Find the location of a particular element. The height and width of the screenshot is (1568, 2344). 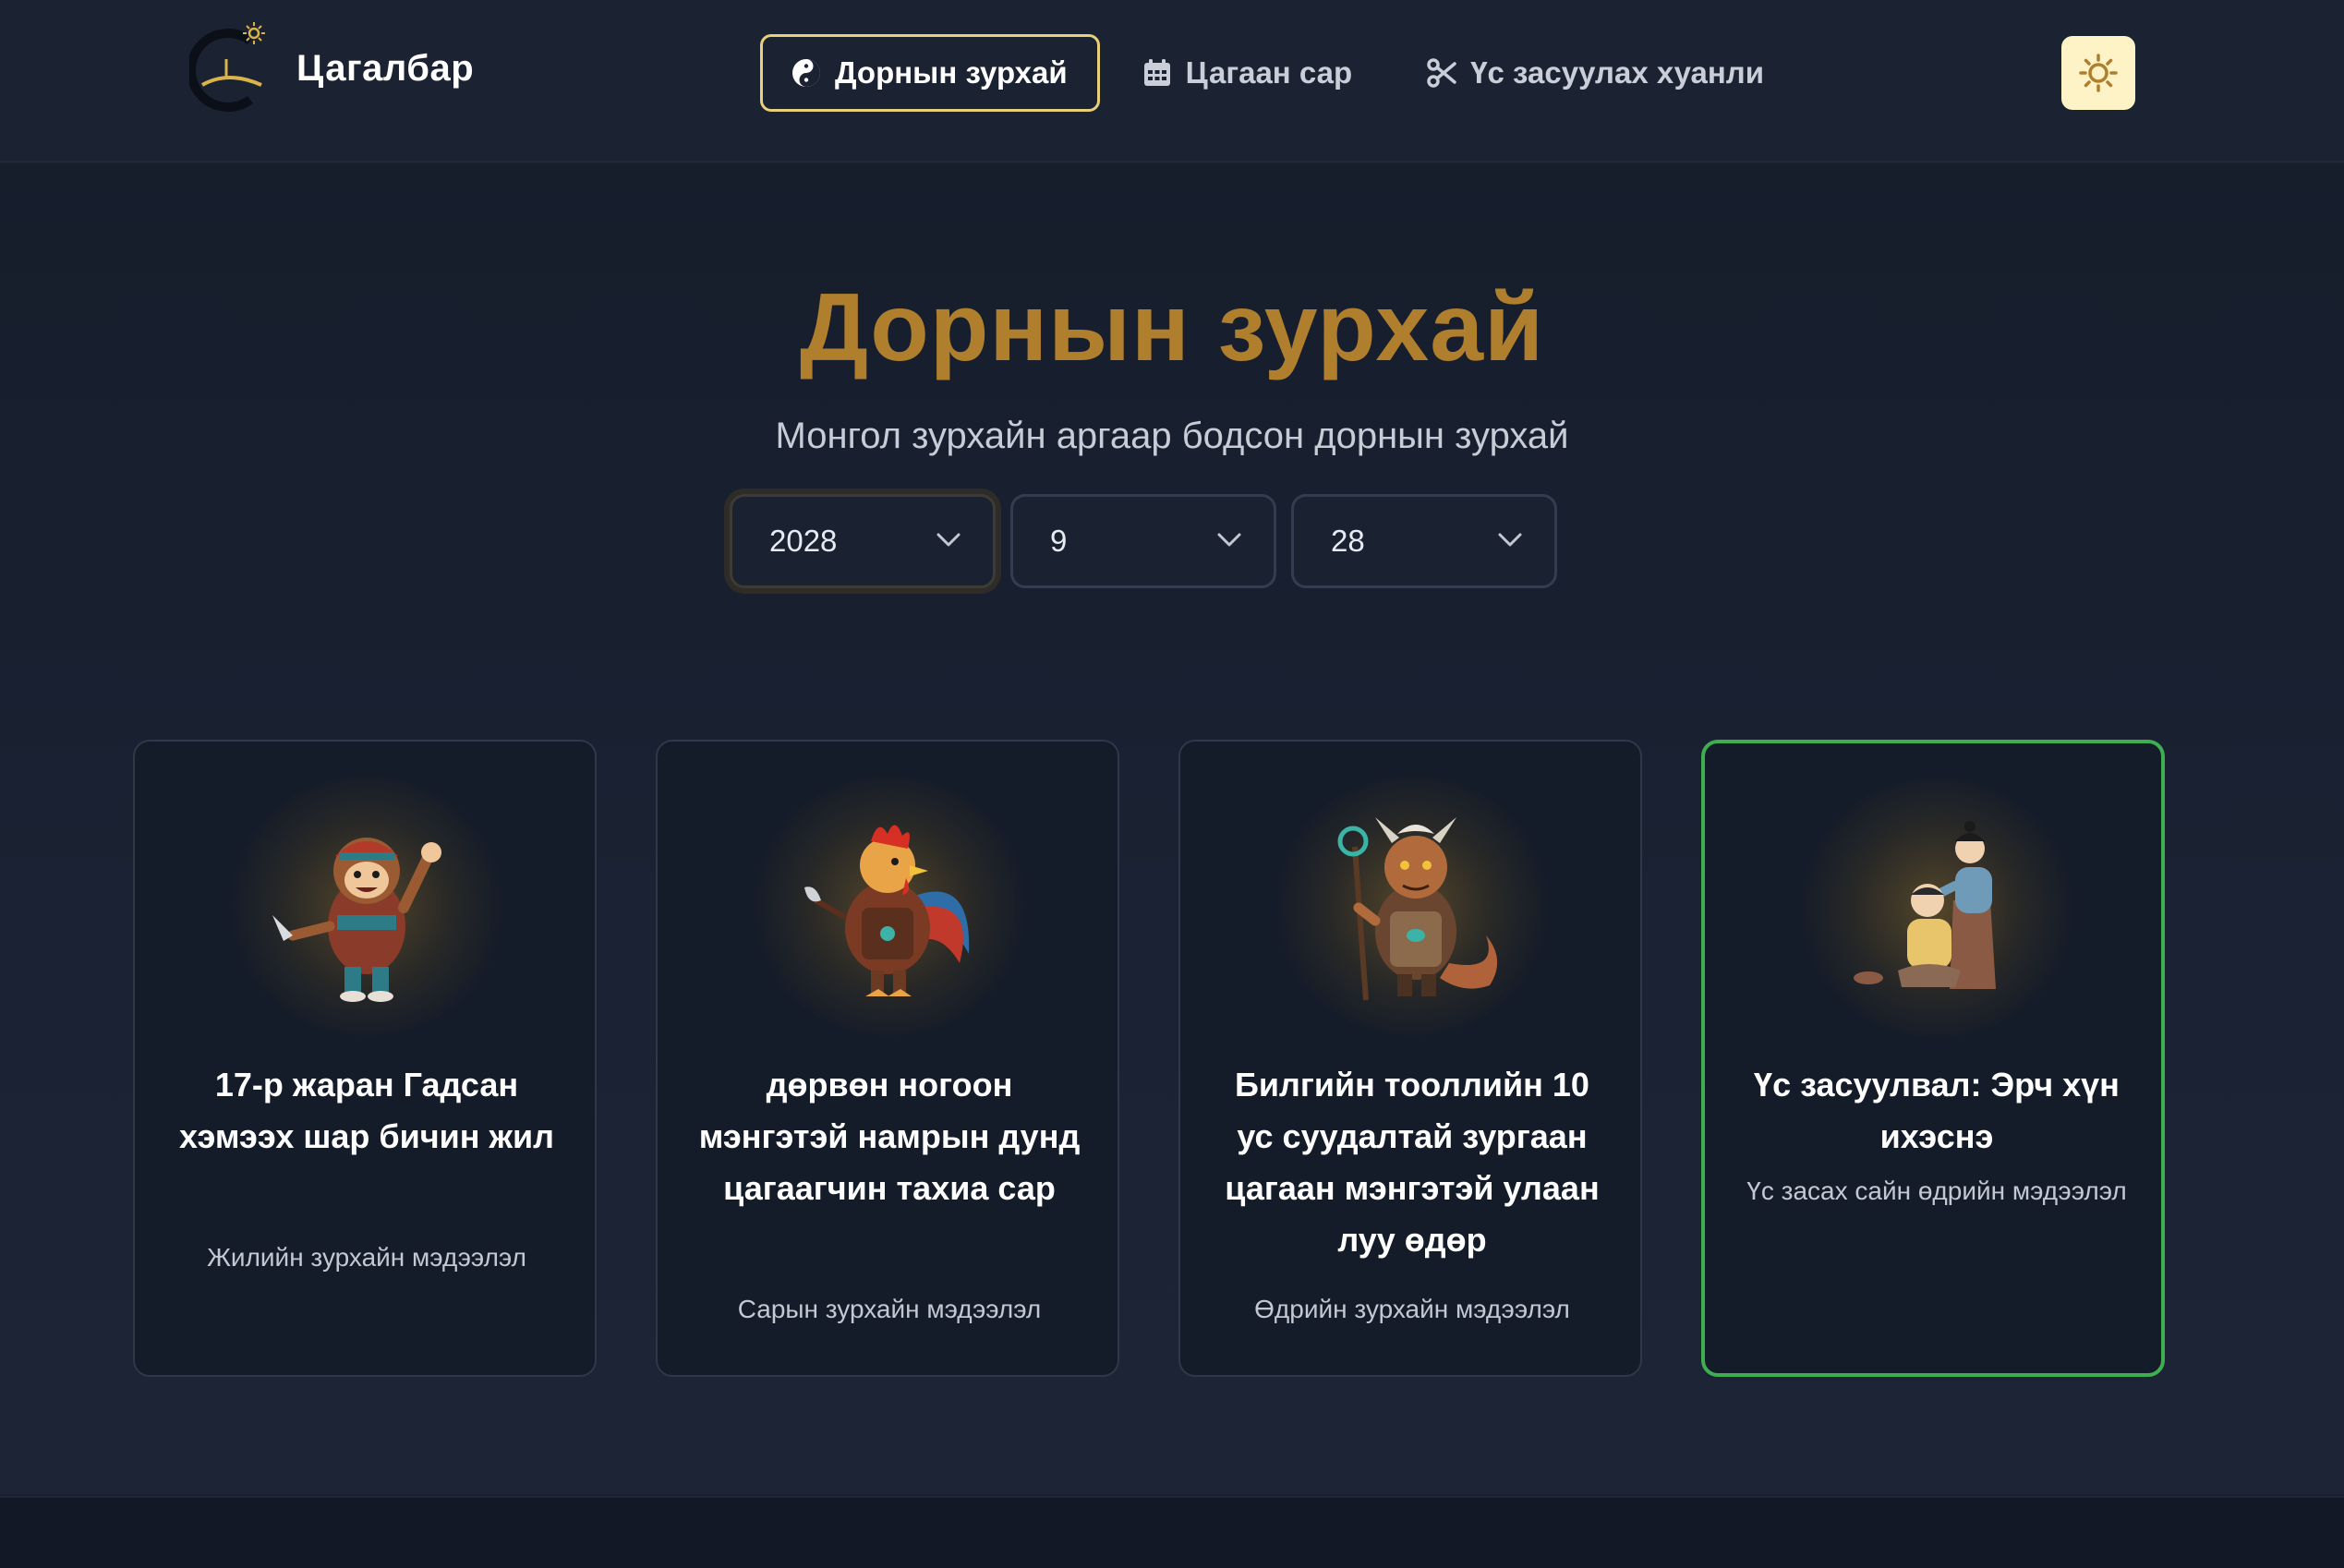

card-subtitle: Жилийн зурхайн мэдээлэл is located at coordinates (366, 1257).